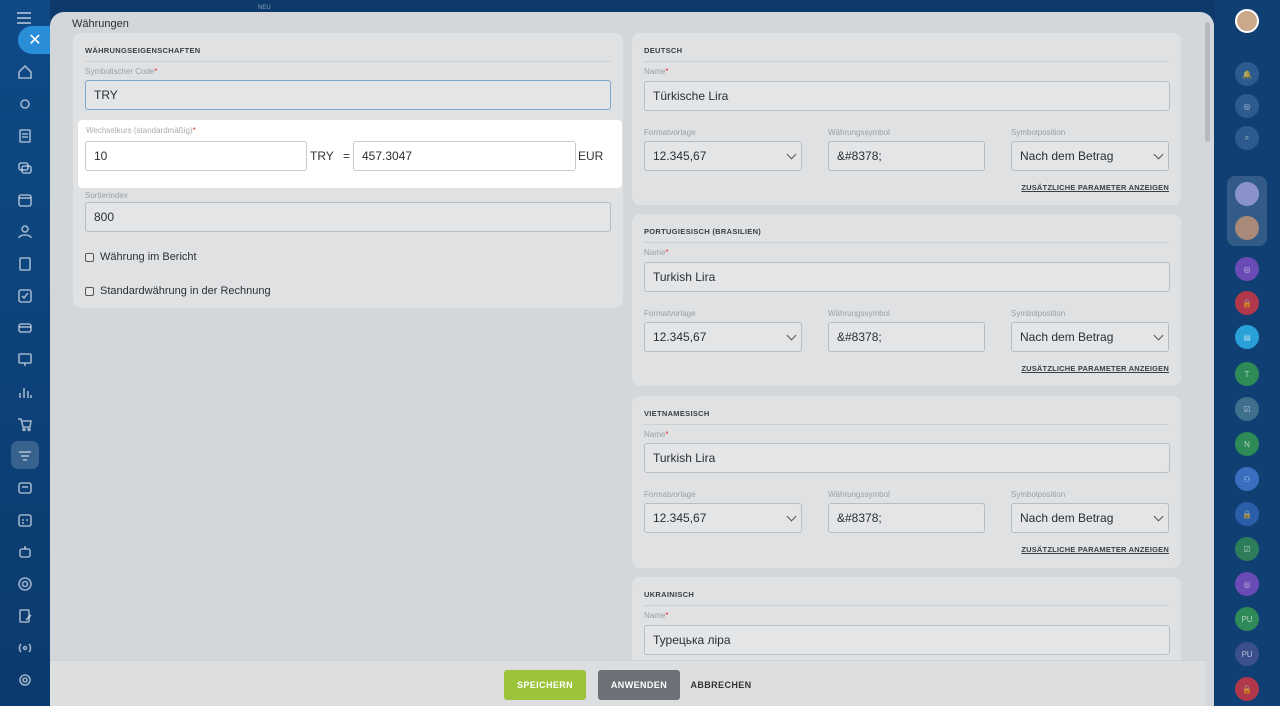  What do you see at coordinates (25, 136) in the screenshot?
I see `document-icon` at bounding box center [25, 136].